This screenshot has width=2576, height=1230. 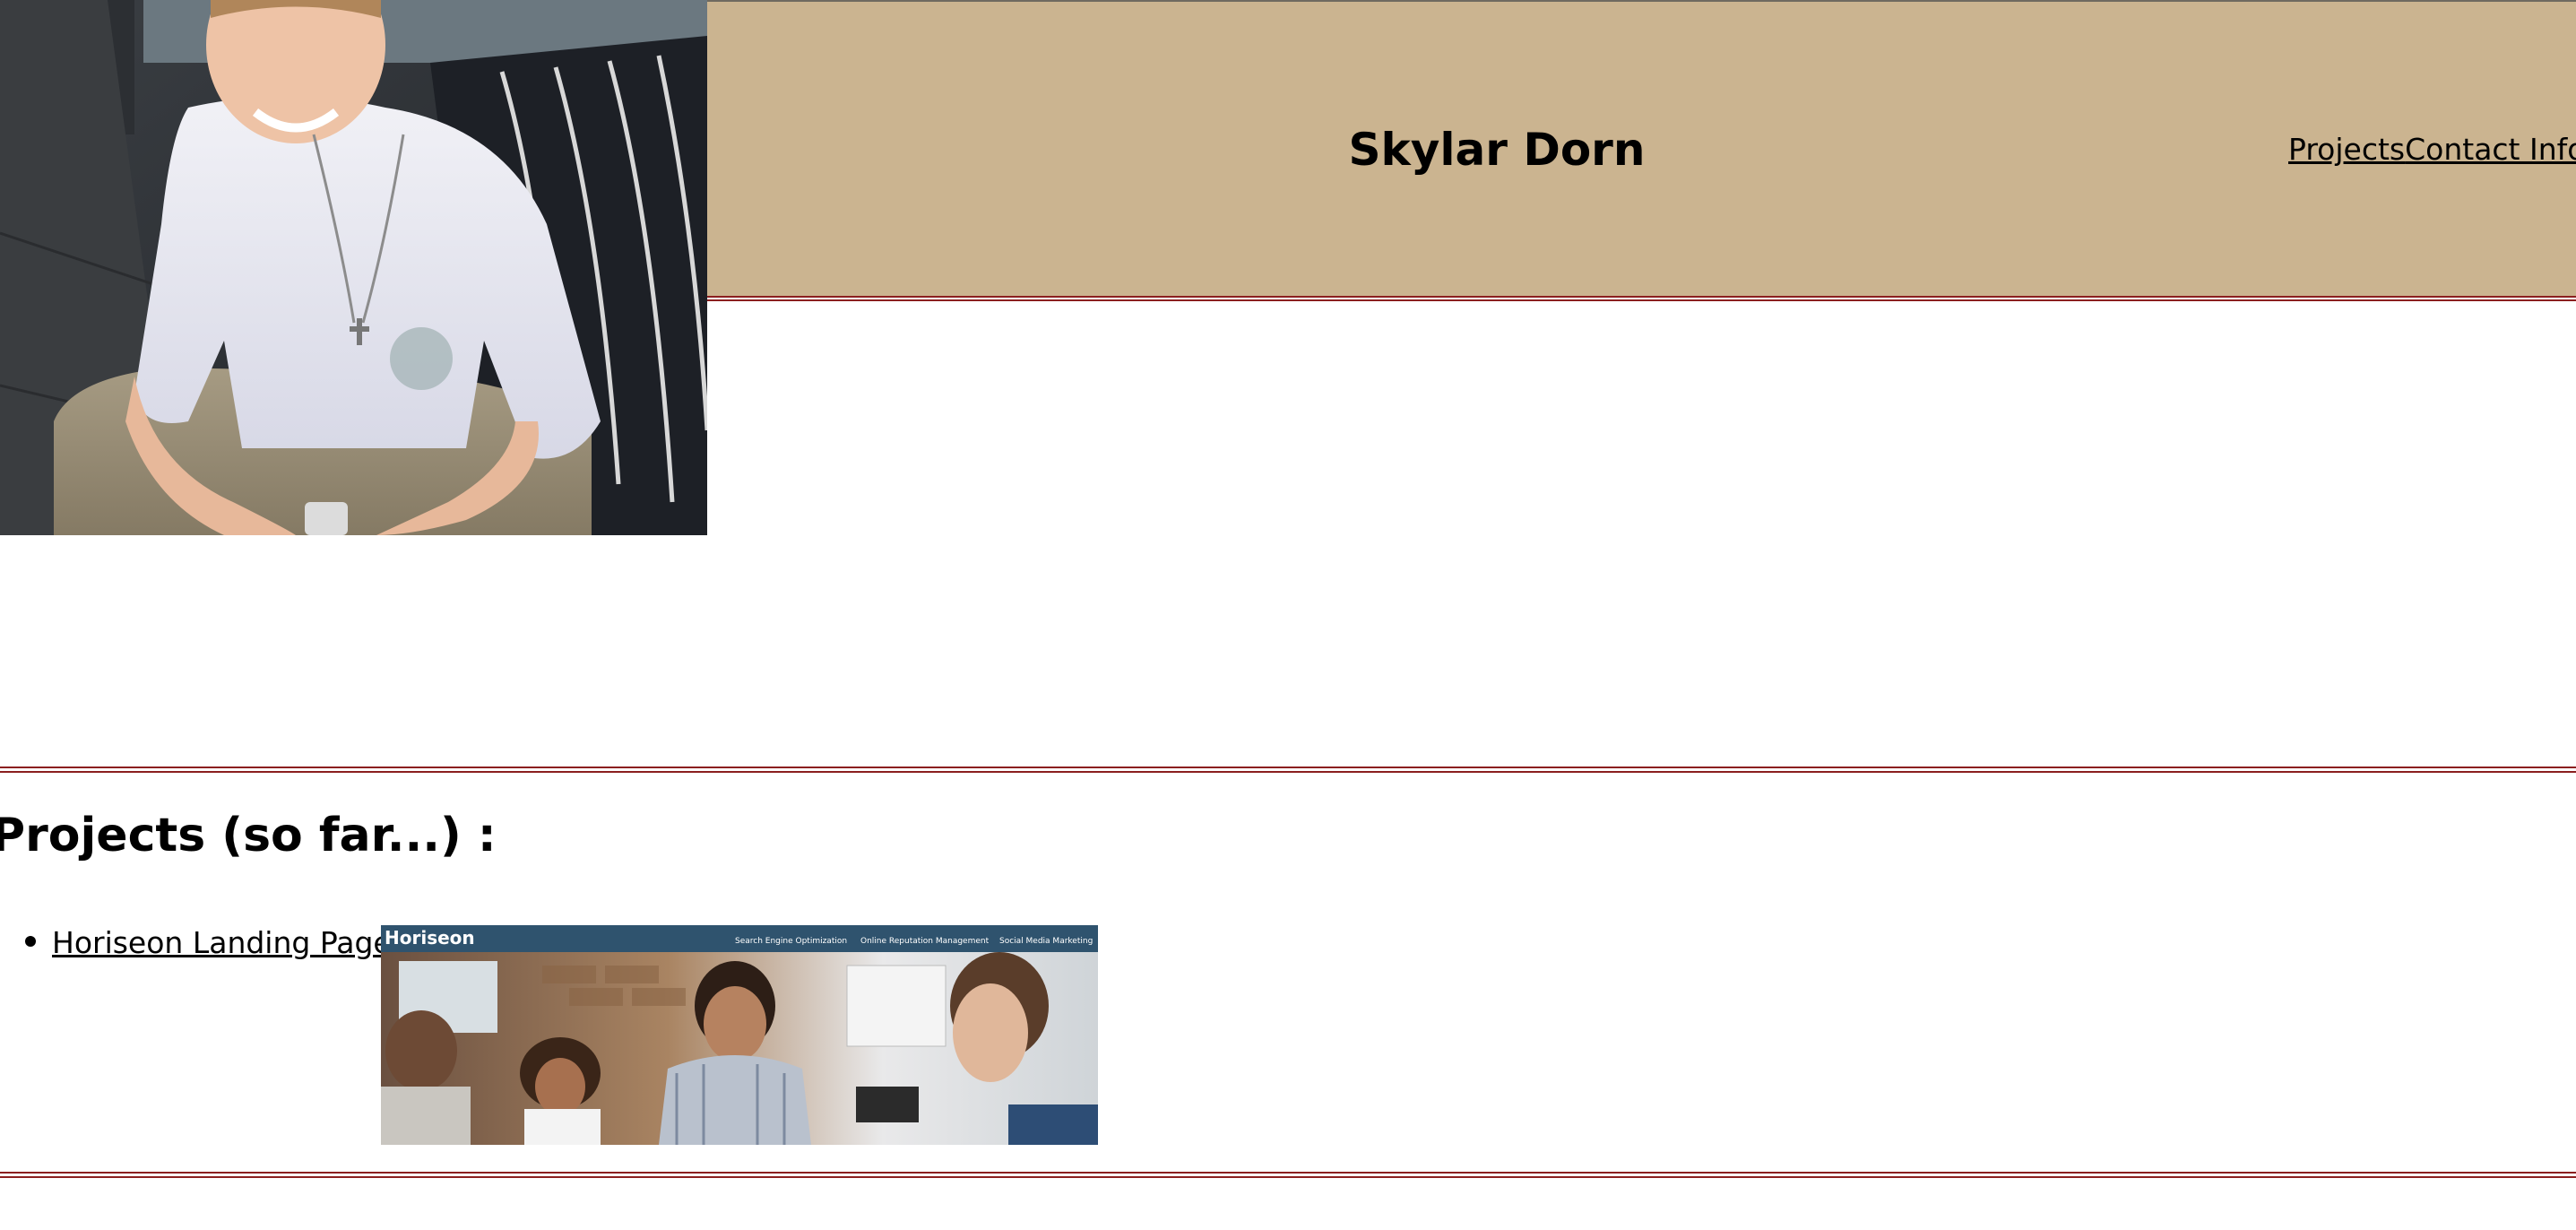 What do you see at coordinates (222, 943) in the screenshot?
I see `project-link-horiseon: Horiseon Landing Page` at bounding box center [222, 943].